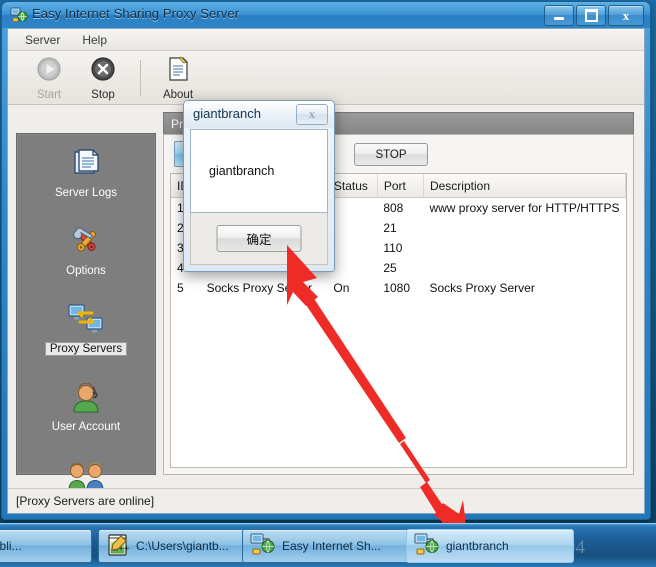  I want to click on sidebar-item-options: Options, so click(86, 251).